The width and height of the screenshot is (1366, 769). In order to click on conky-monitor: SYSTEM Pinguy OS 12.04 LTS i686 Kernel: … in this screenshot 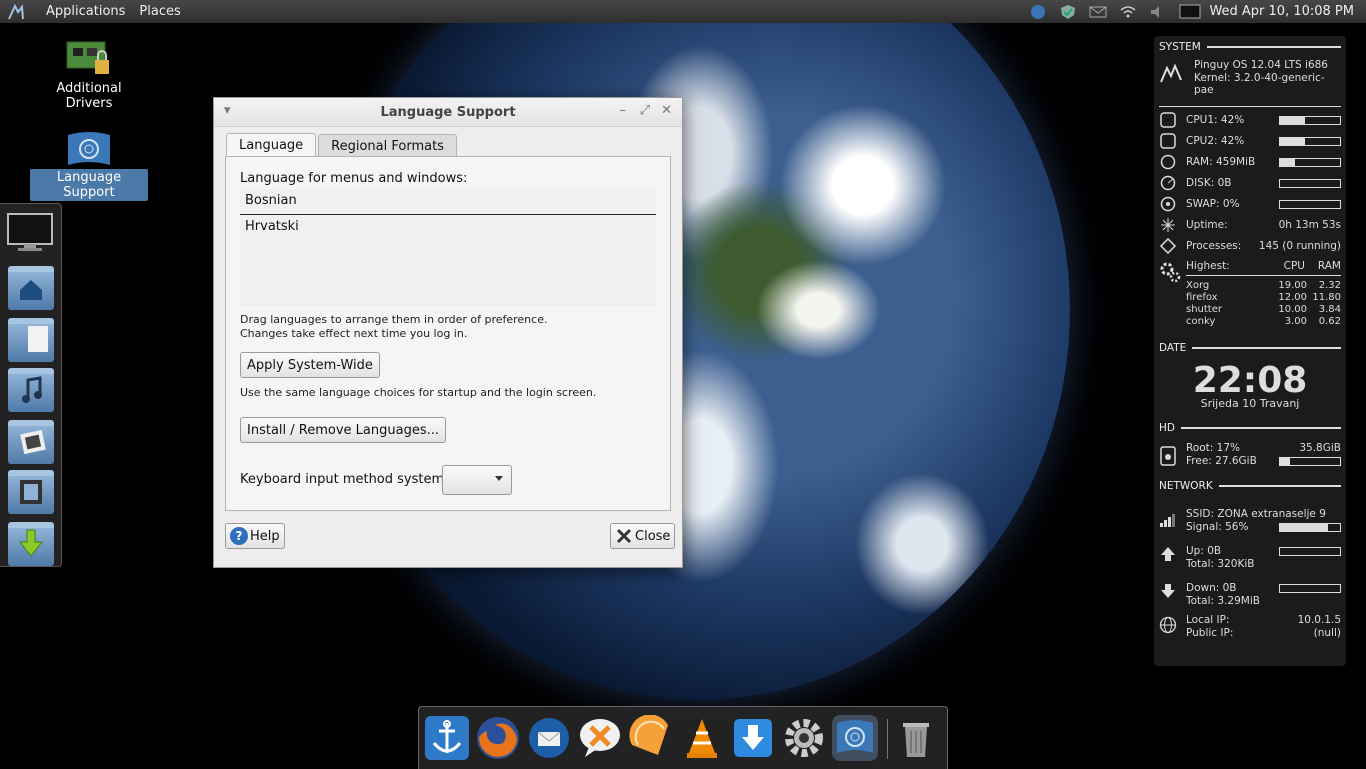, I will do `click(1250, 351)`.